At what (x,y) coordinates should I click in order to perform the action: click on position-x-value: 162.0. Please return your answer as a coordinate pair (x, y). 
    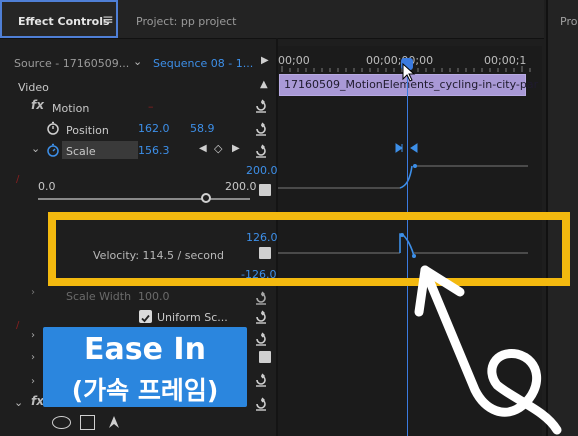
    Looking at the image, I should click on (154, 128).